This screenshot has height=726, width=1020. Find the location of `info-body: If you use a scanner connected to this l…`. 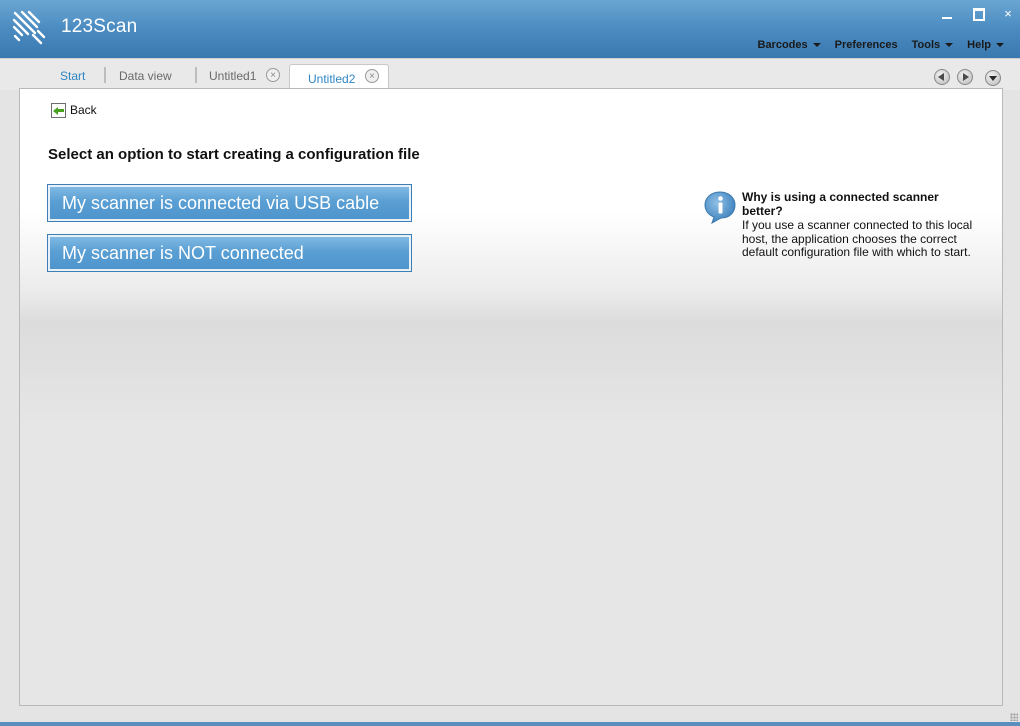

info-body: If you use a scanner connected to this l… is located at coordinates (857, 238).